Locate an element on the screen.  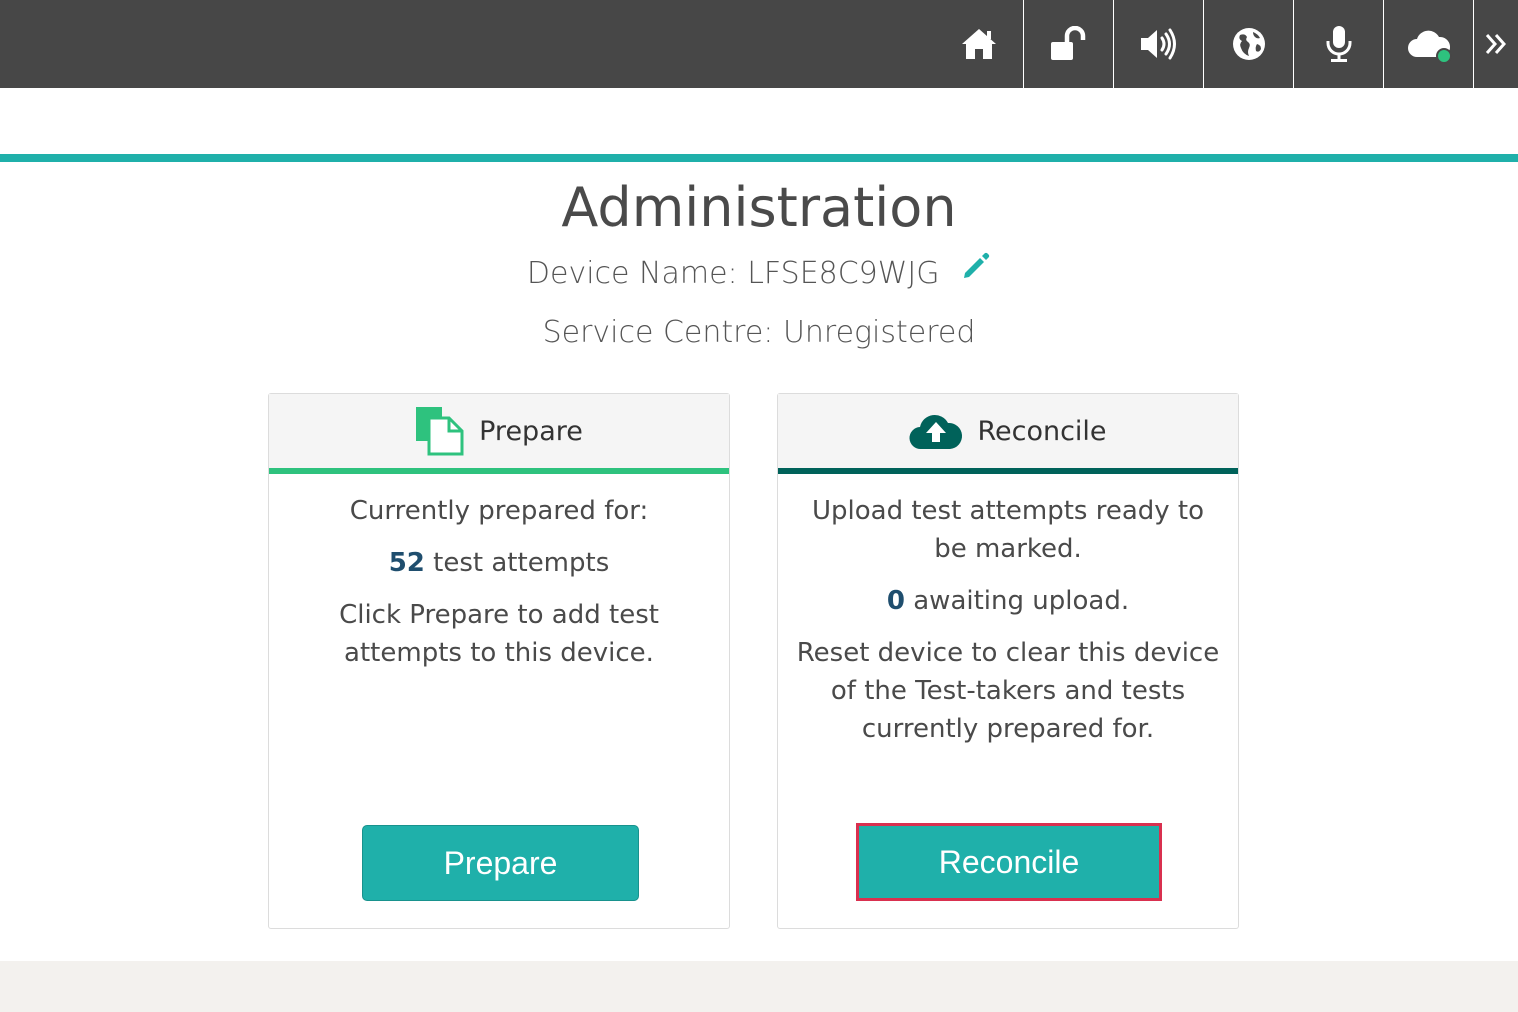
reconcile-card-header: Reconcile is located at coordinates (1008, 434).